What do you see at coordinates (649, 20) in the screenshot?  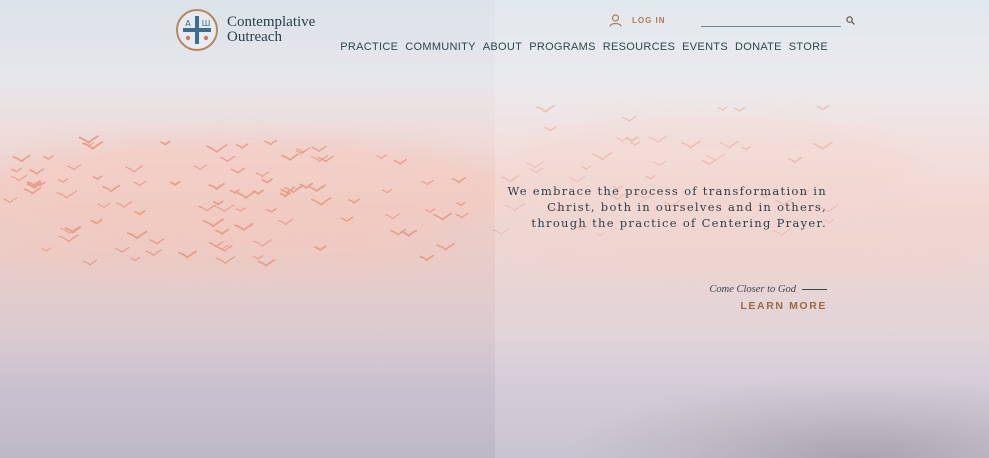 I see `login-label: LOG IN` at bounding box center [649, 20].